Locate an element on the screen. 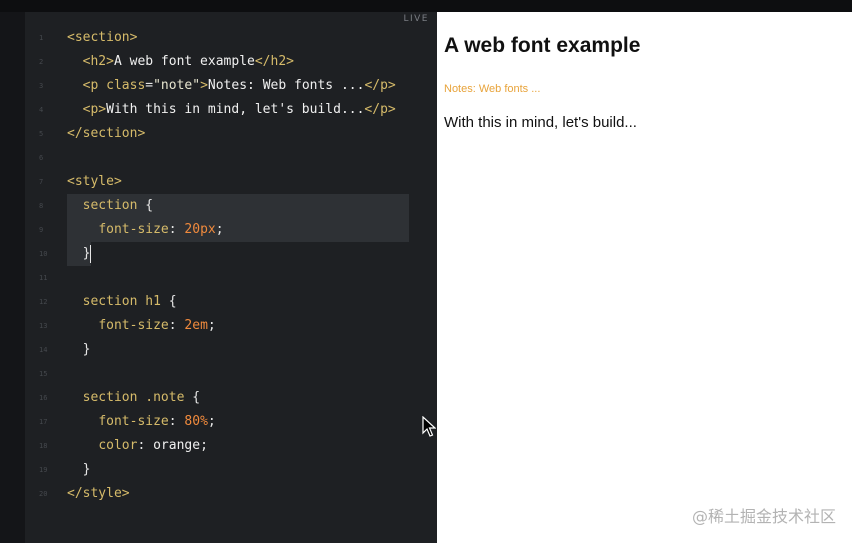 The width and height of the screenshot is (852, 543). line-number: 14 is located at coordinates (43, 350).